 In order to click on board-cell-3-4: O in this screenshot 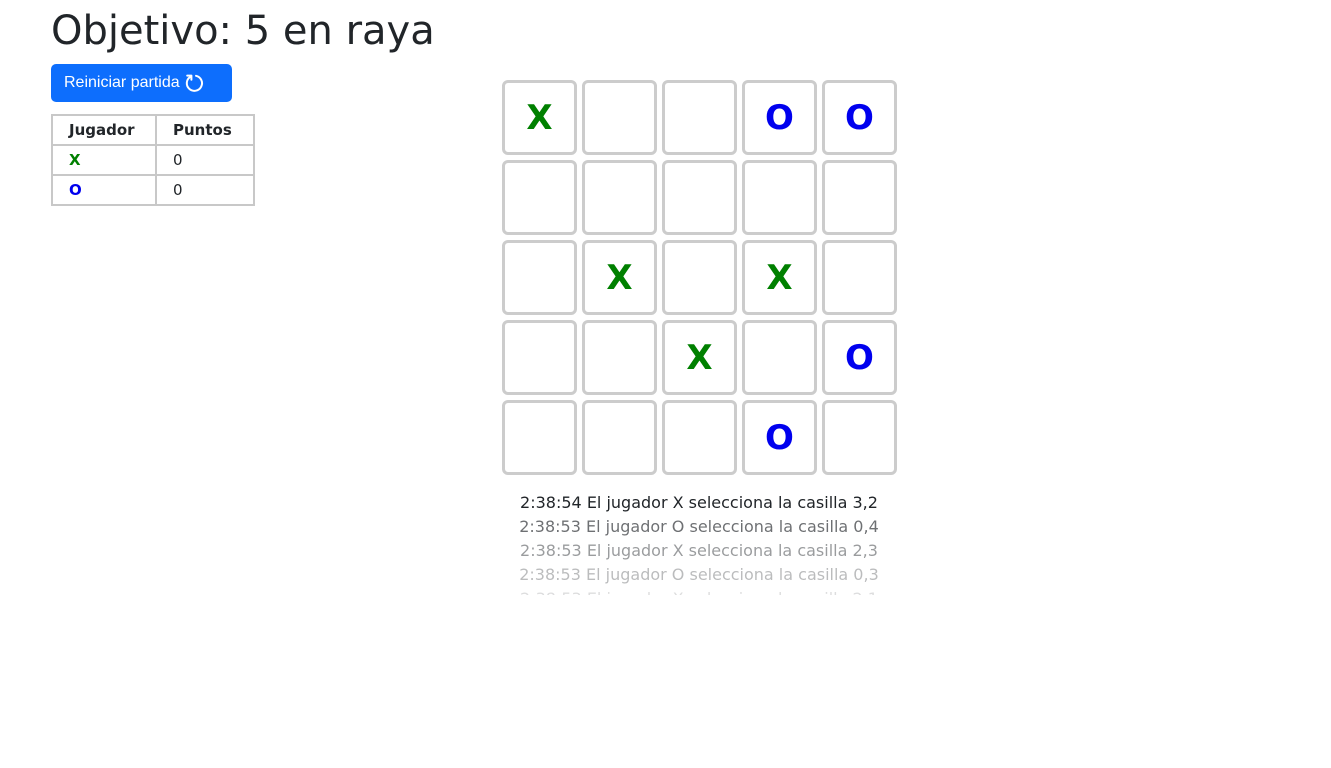, I will do `click(859, 357)`.